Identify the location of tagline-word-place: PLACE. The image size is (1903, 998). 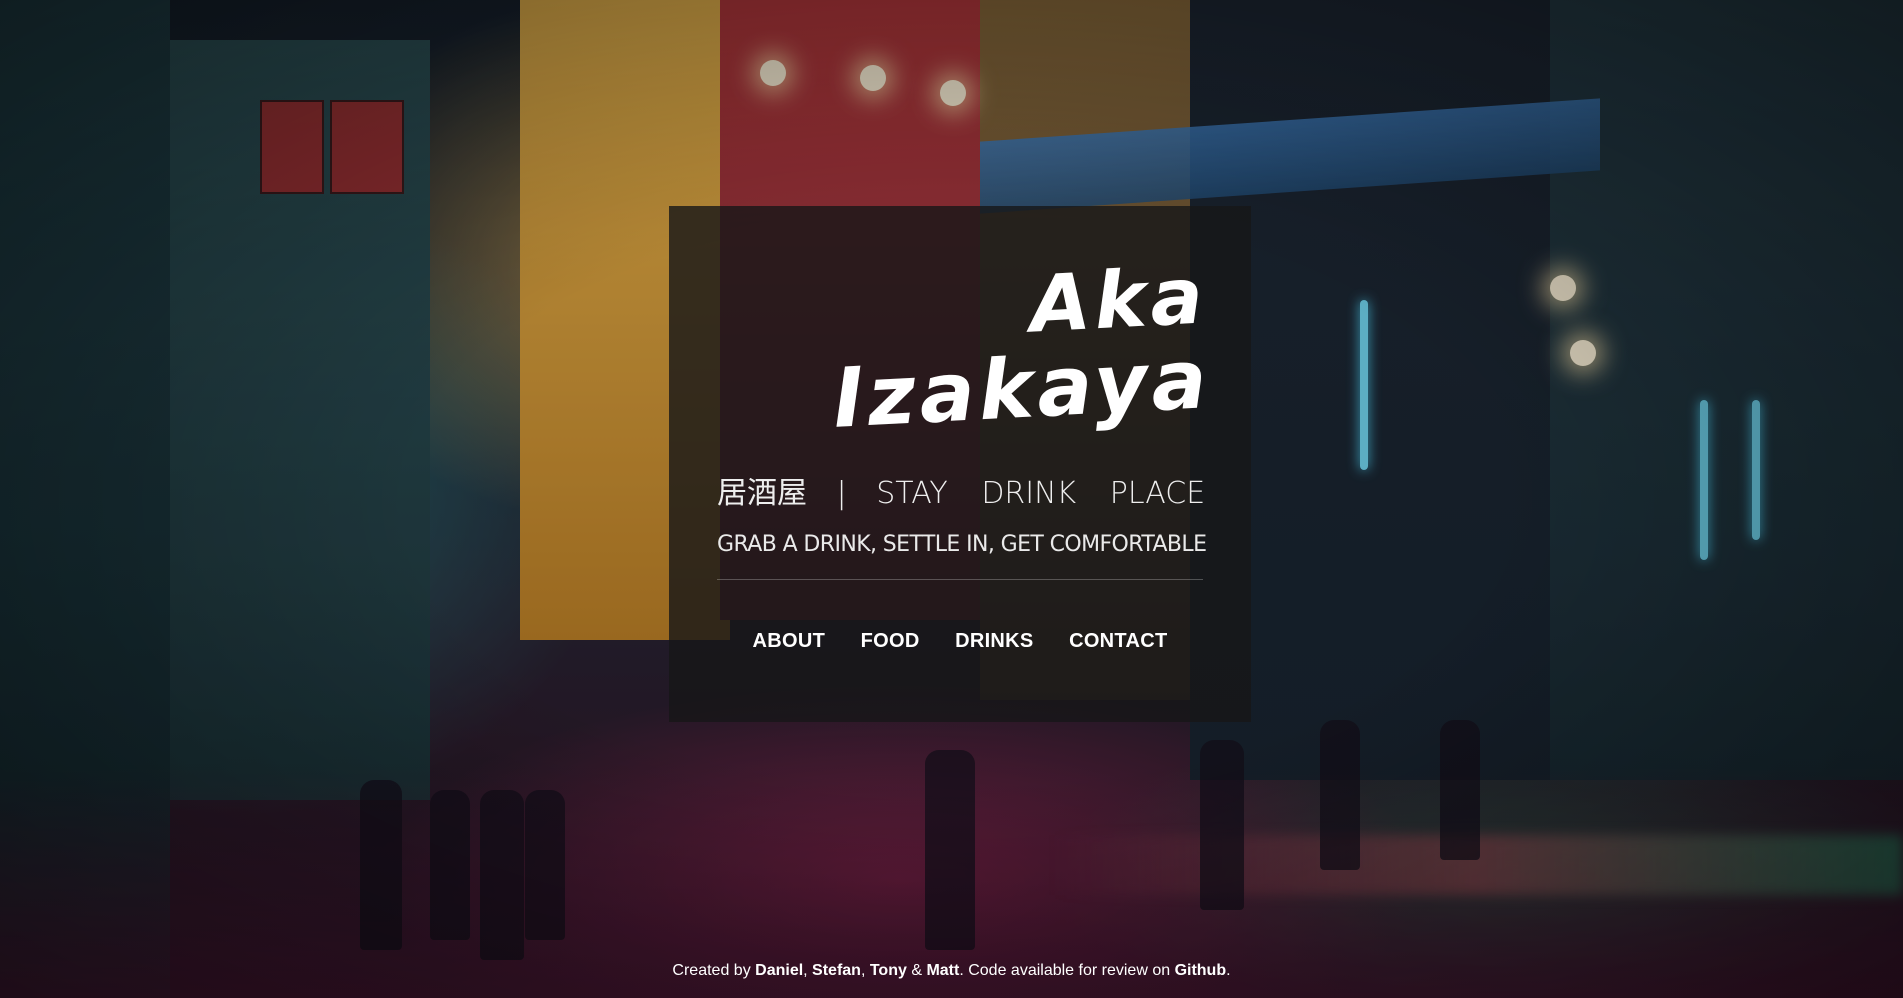
(1157, 493).